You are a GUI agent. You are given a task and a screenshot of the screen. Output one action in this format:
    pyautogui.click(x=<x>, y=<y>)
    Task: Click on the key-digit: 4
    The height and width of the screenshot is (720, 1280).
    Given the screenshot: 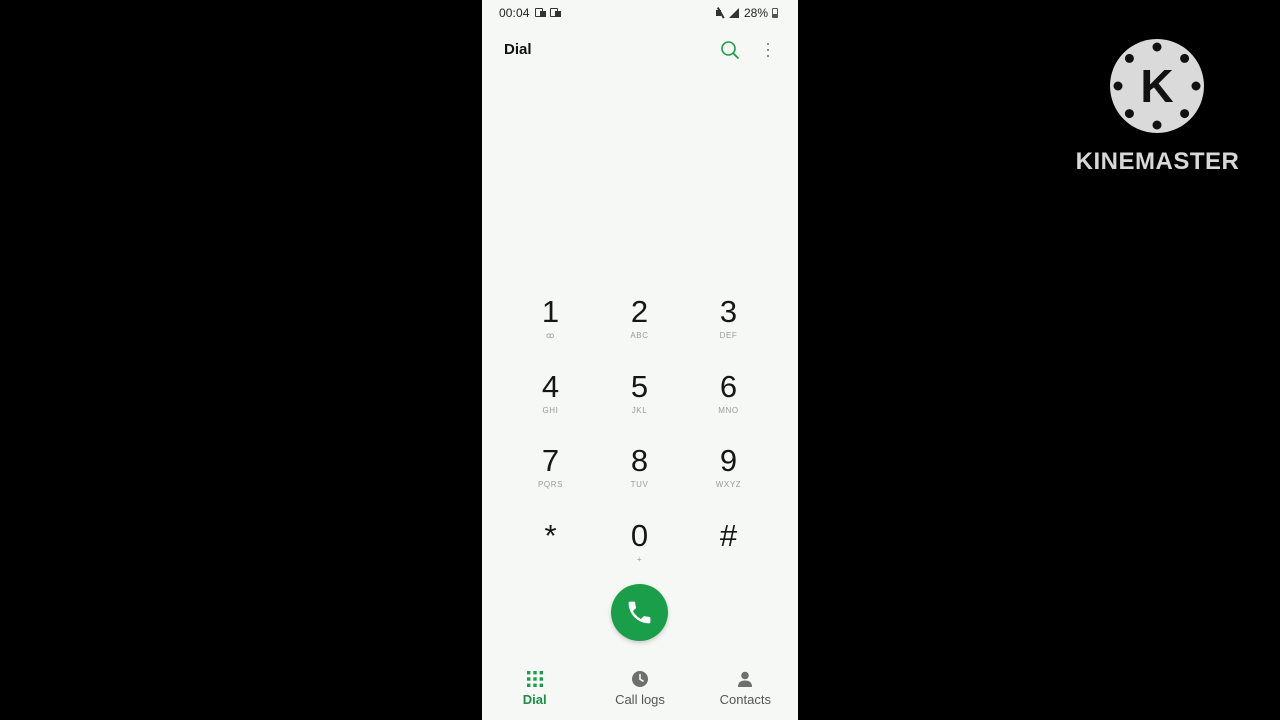 What is the action you would take?
    pyautogui.click(x=550, y=386)
    